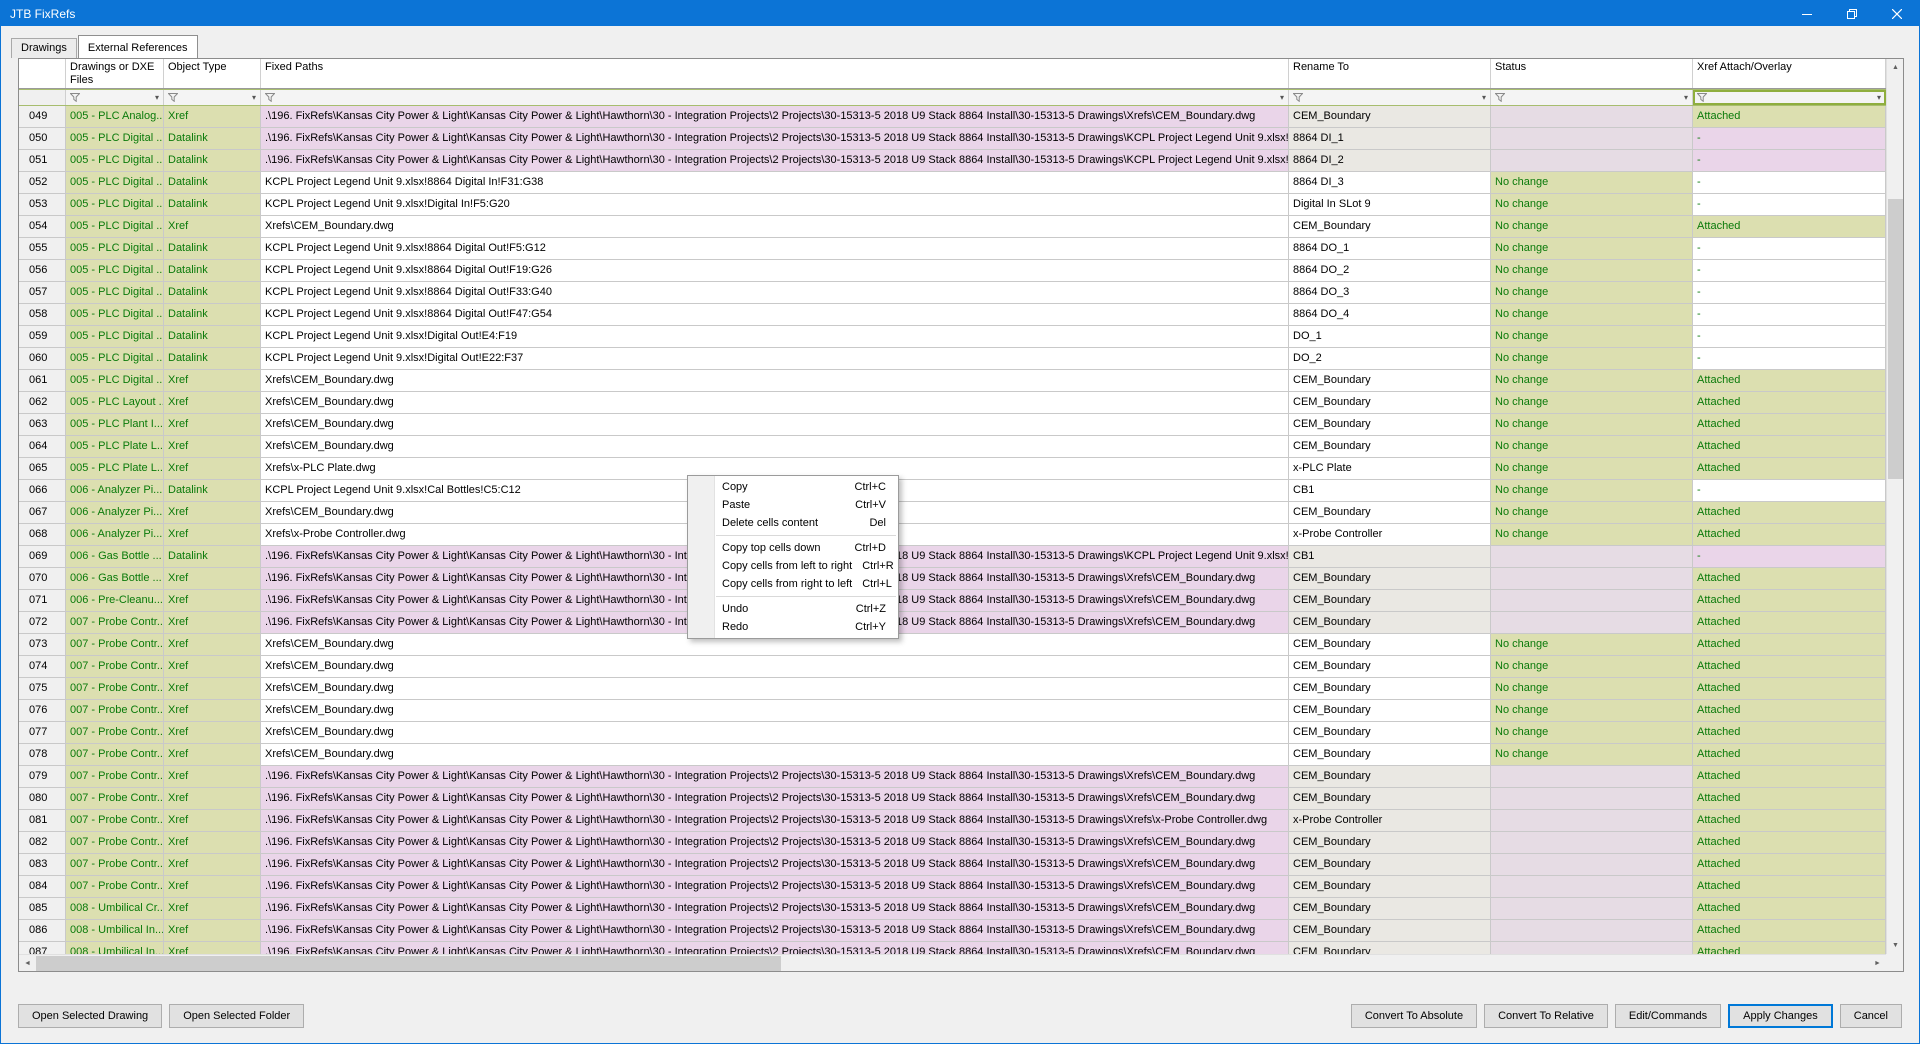 This screenshot has height=1044, width=1920. What do you see at coordinates (408, 963) in the screenshot?
I see `horizontal-scroll-thumb` at bounding box center [408, 963].